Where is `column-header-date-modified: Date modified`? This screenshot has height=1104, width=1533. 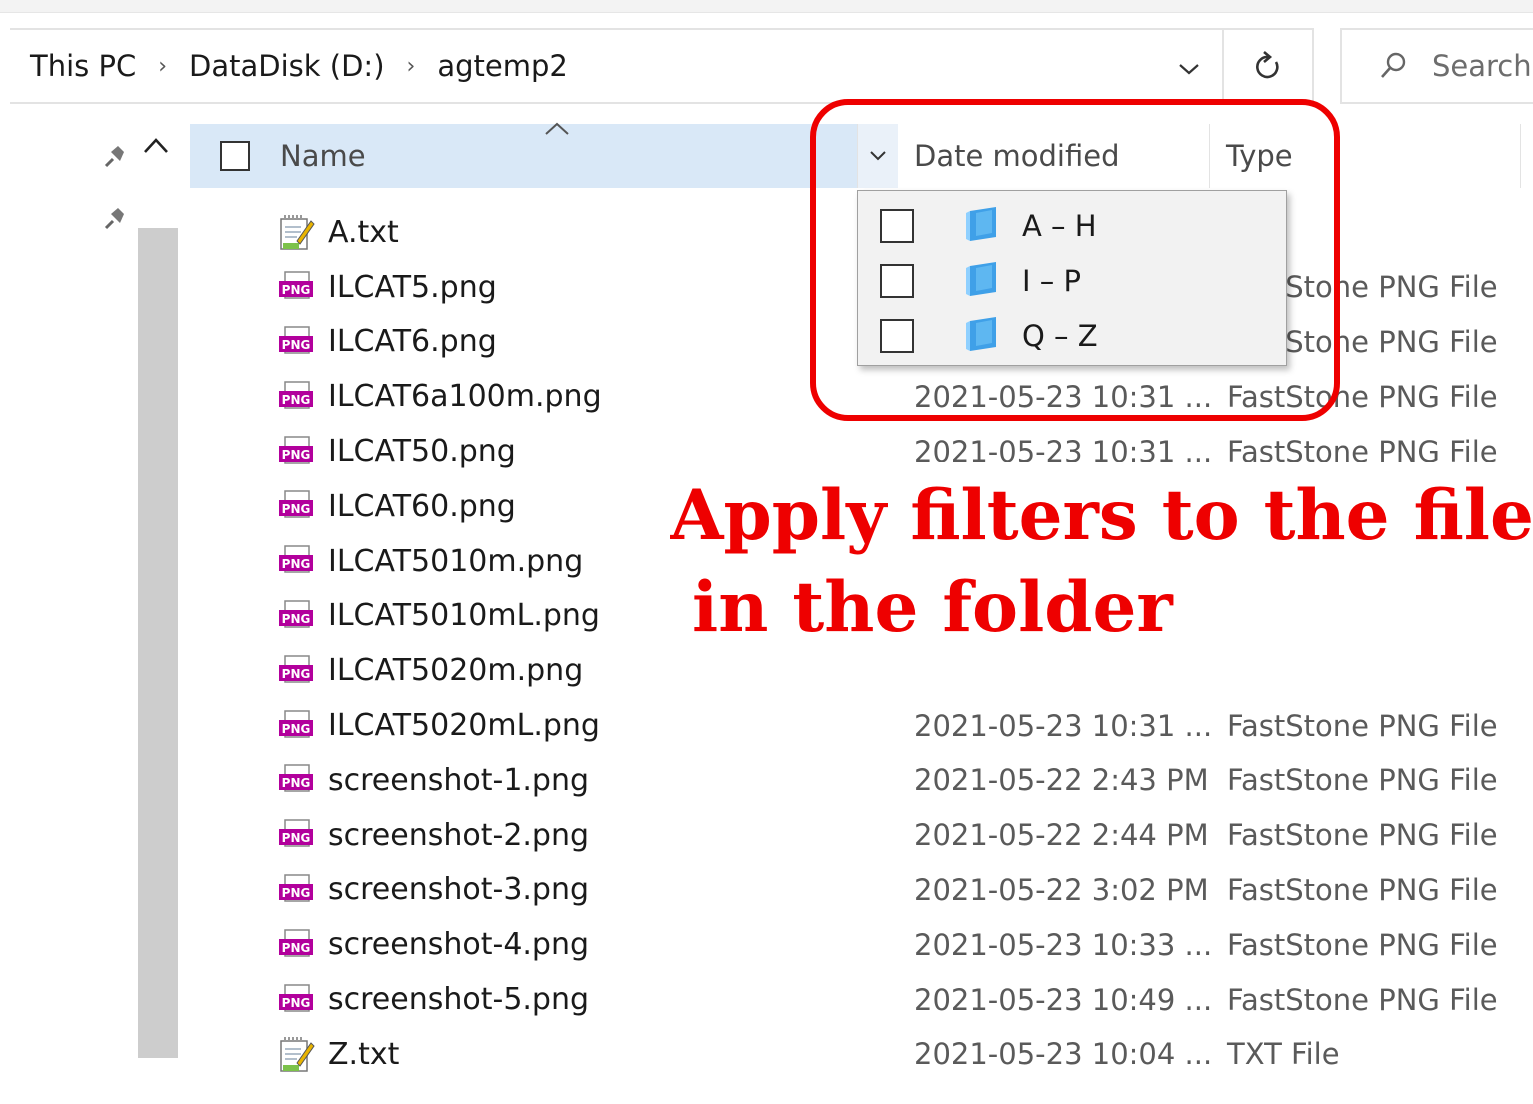 column-header-date-modified: Date modified is located at coordinates (1033, 156).